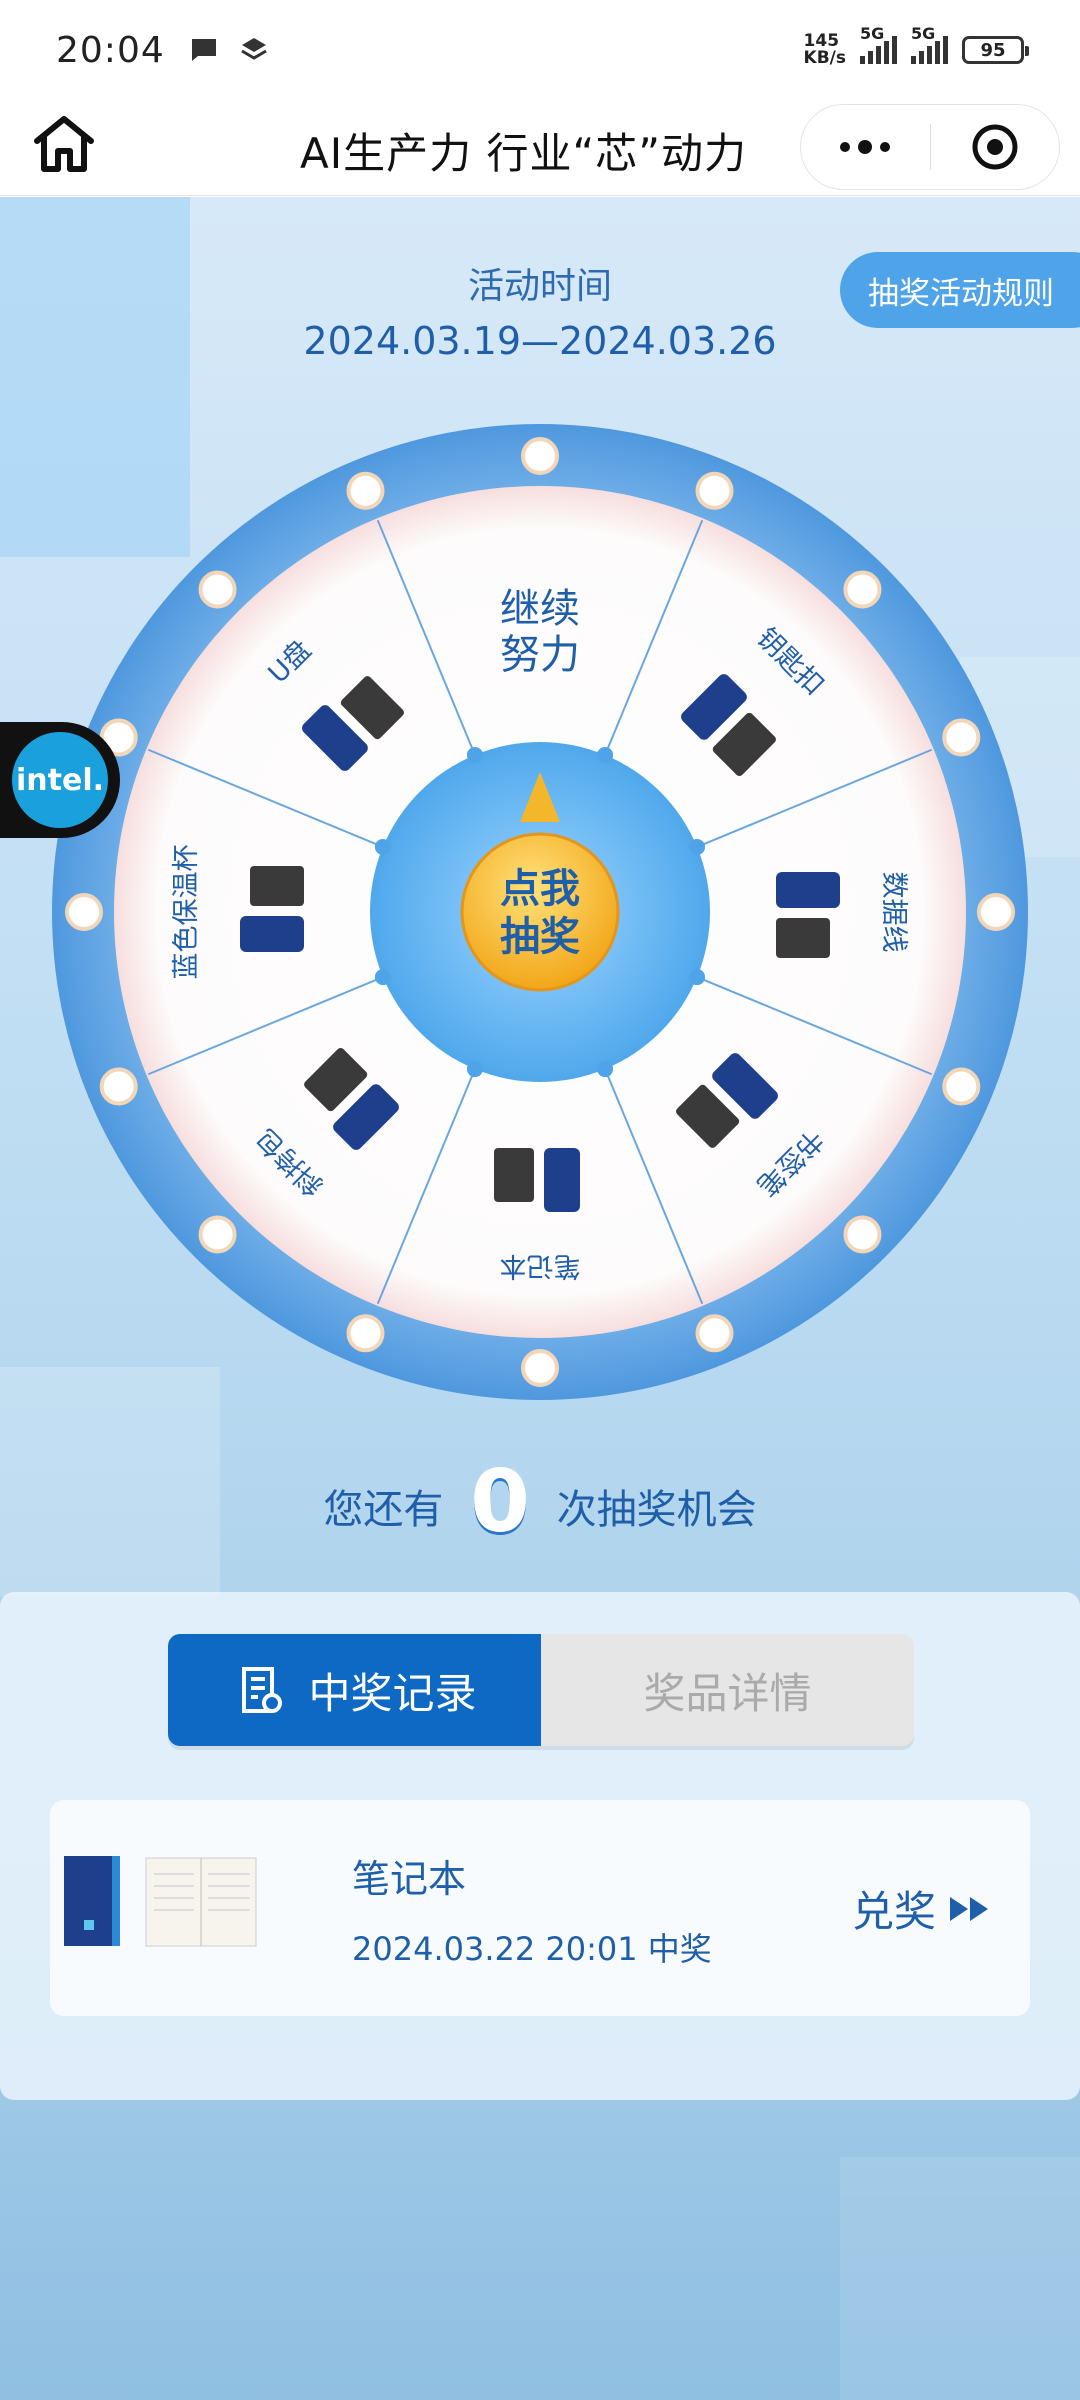 The image size is (1080, 2400). What do you see at coordinates (960, 290) in the screenshot?
I see `lottery-rules-button: 抽奖活动规则` at bounding box center [960, 290].